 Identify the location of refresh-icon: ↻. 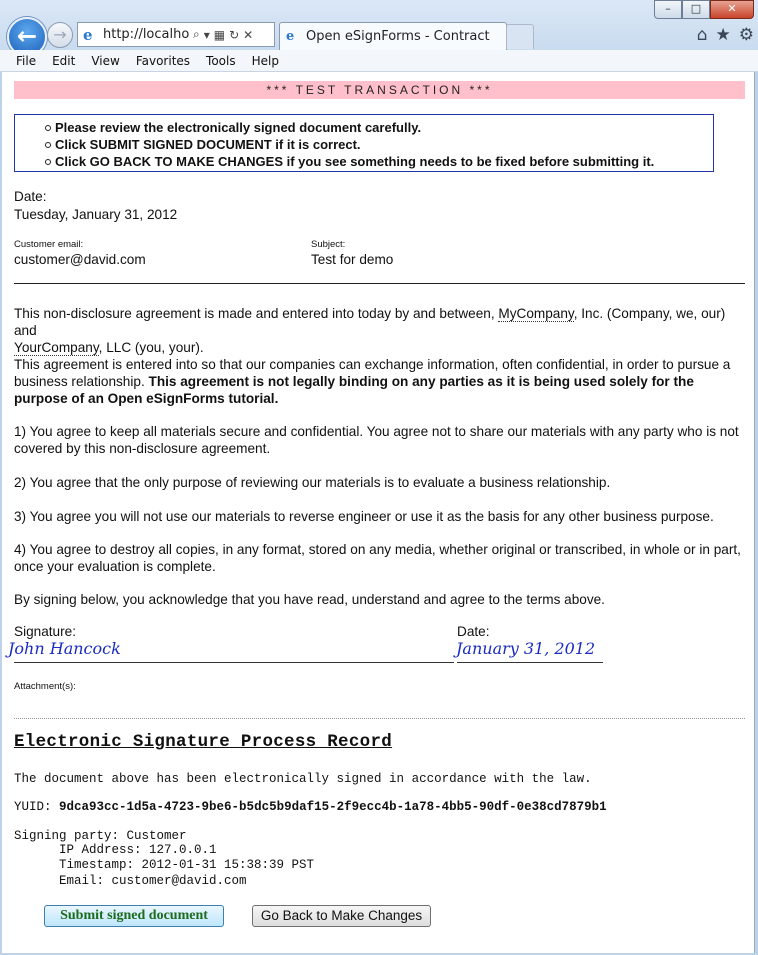
(234, 35).